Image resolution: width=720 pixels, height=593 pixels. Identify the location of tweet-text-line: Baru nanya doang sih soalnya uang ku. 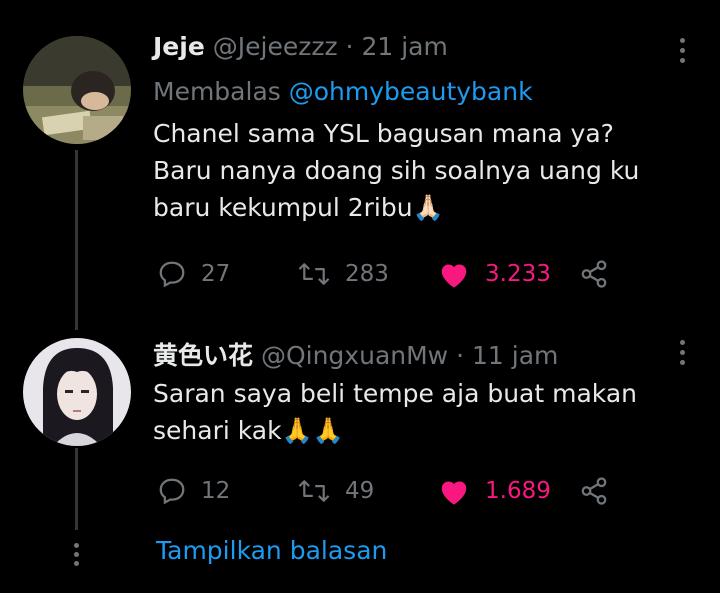
(396, 170).